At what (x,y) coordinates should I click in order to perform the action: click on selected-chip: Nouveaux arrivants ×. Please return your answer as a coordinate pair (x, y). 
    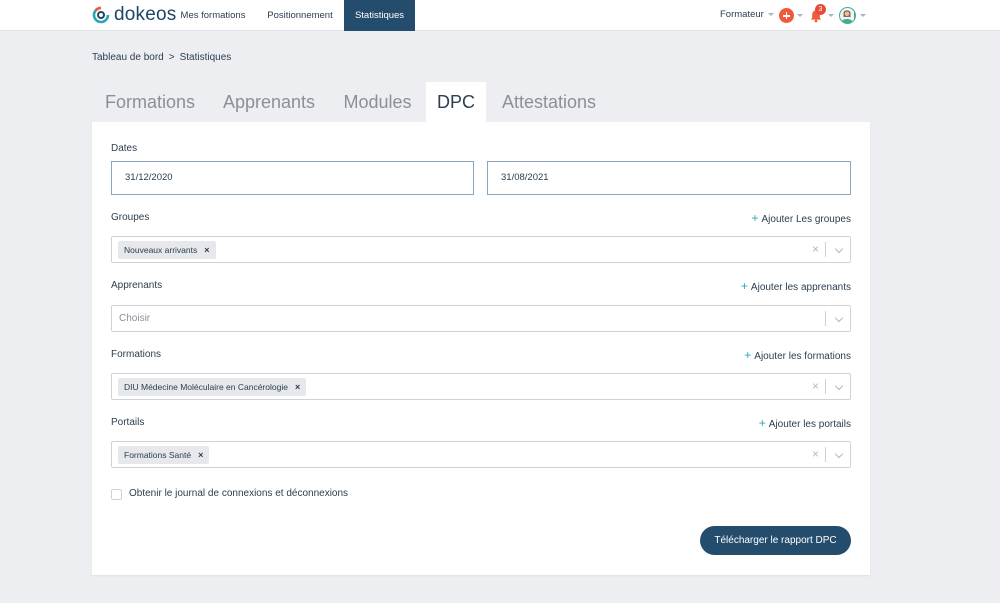
    Looking at the image, I should click on (167, 250).